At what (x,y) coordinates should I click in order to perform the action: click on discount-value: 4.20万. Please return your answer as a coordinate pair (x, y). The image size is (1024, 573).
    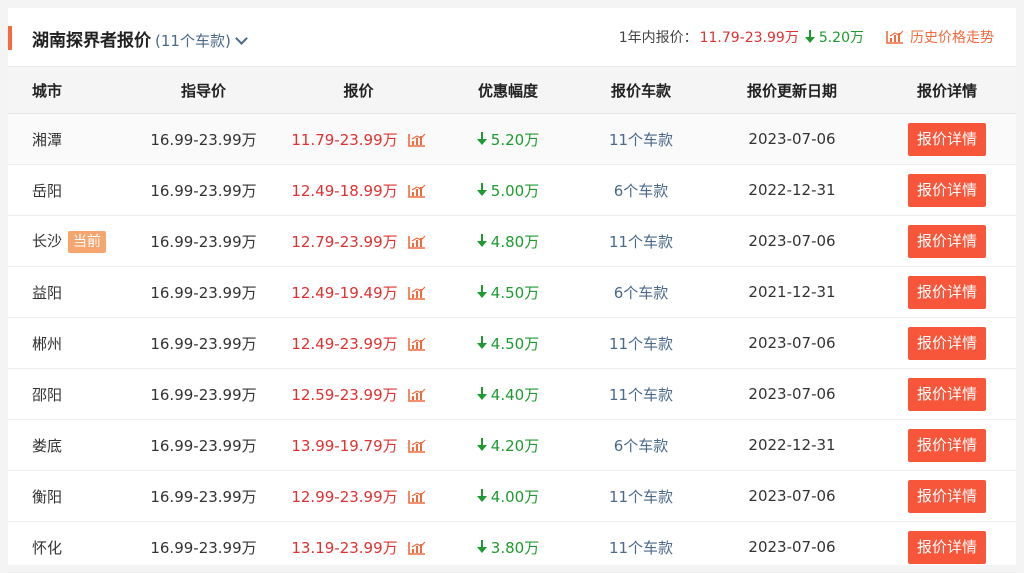
    Looking at the image, I should click on (515, 445).